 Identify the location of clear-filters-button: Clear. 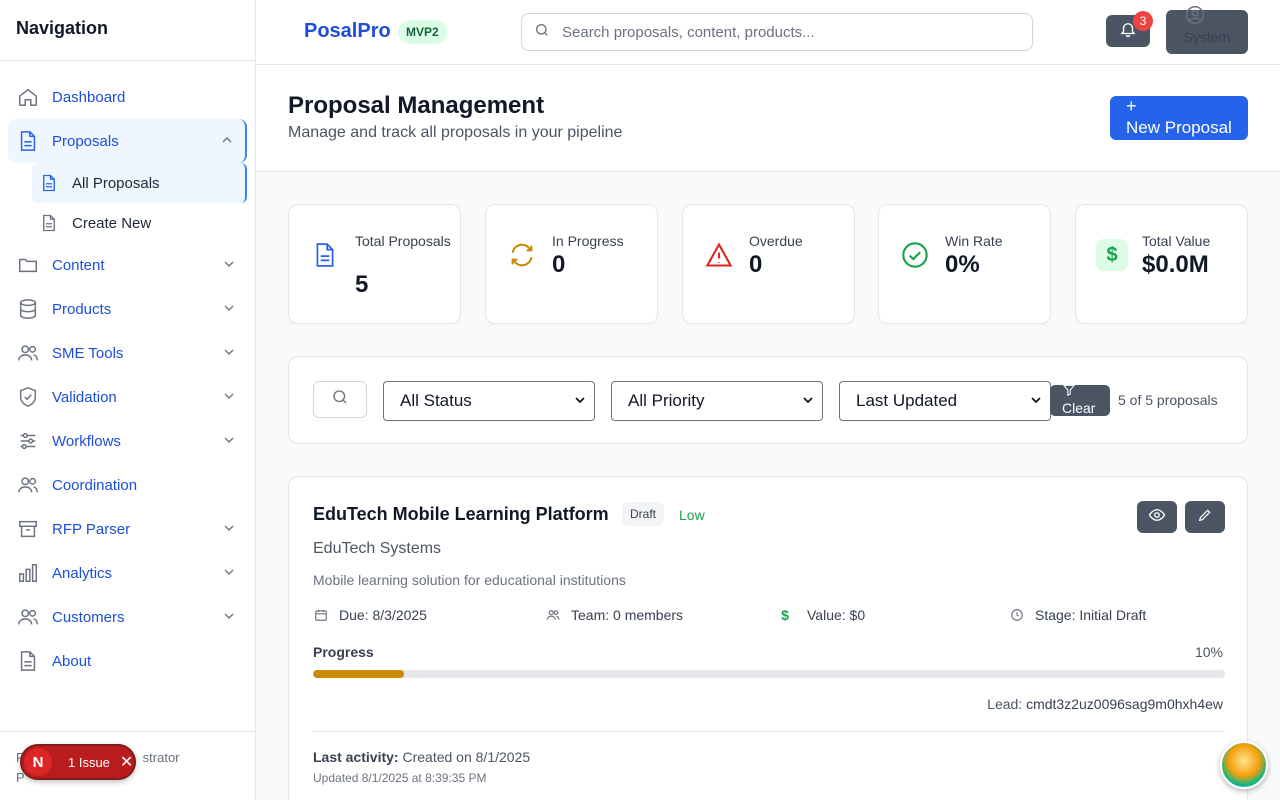
(1080, 400).